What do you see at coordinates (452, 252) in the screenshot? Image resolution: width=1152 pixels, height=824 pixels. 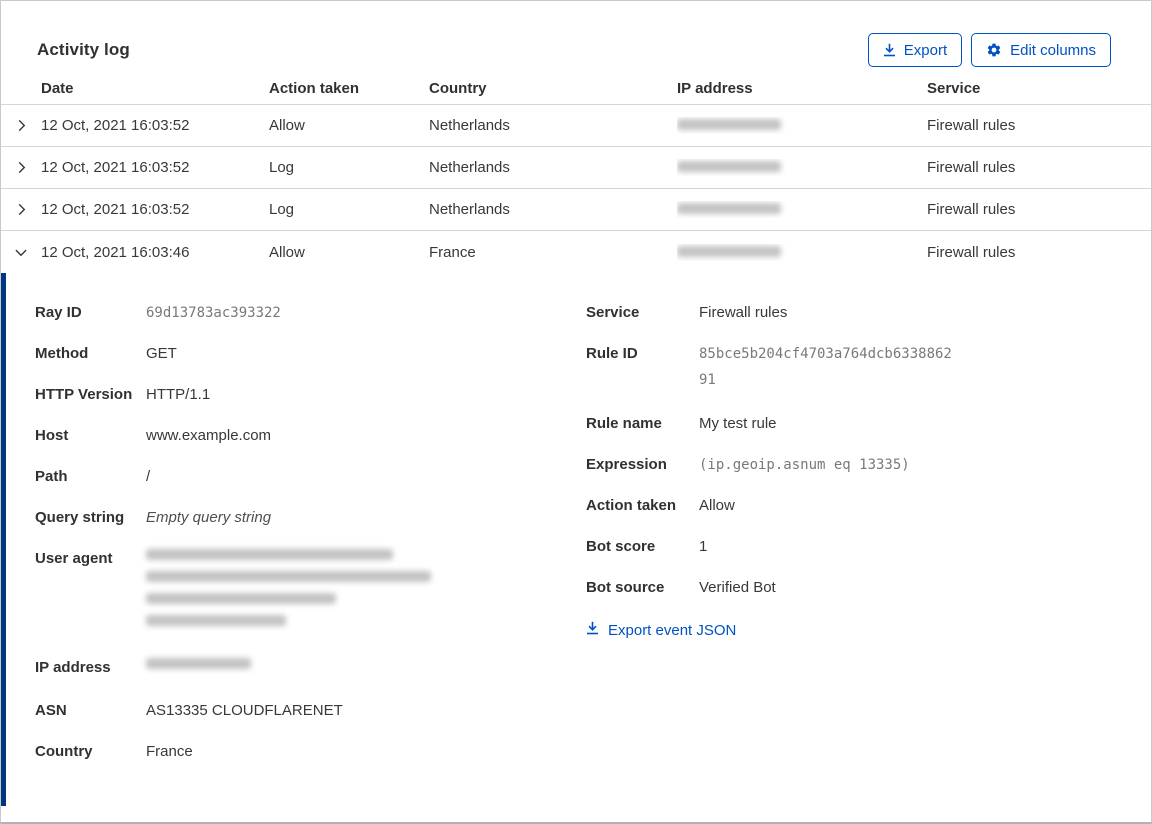 I see `country-cell: France` at bounding box center [452, 252].